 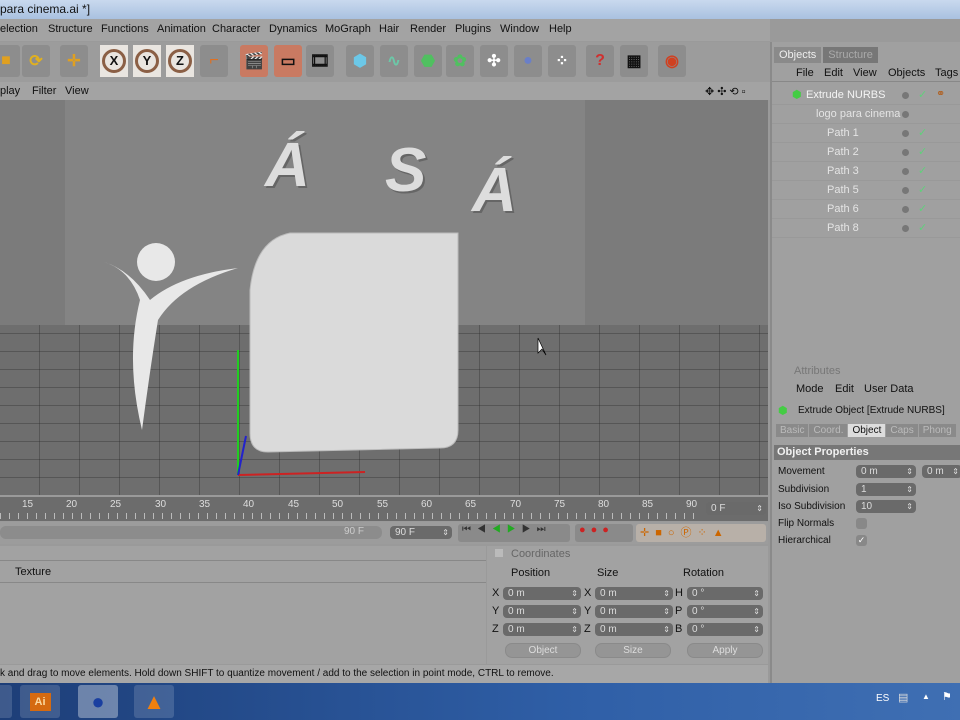 What do you see at coordinates (214, 61) in the screenshot?
I see `coordinate-system-icon: ⌐` at bounding box center [214, 61].